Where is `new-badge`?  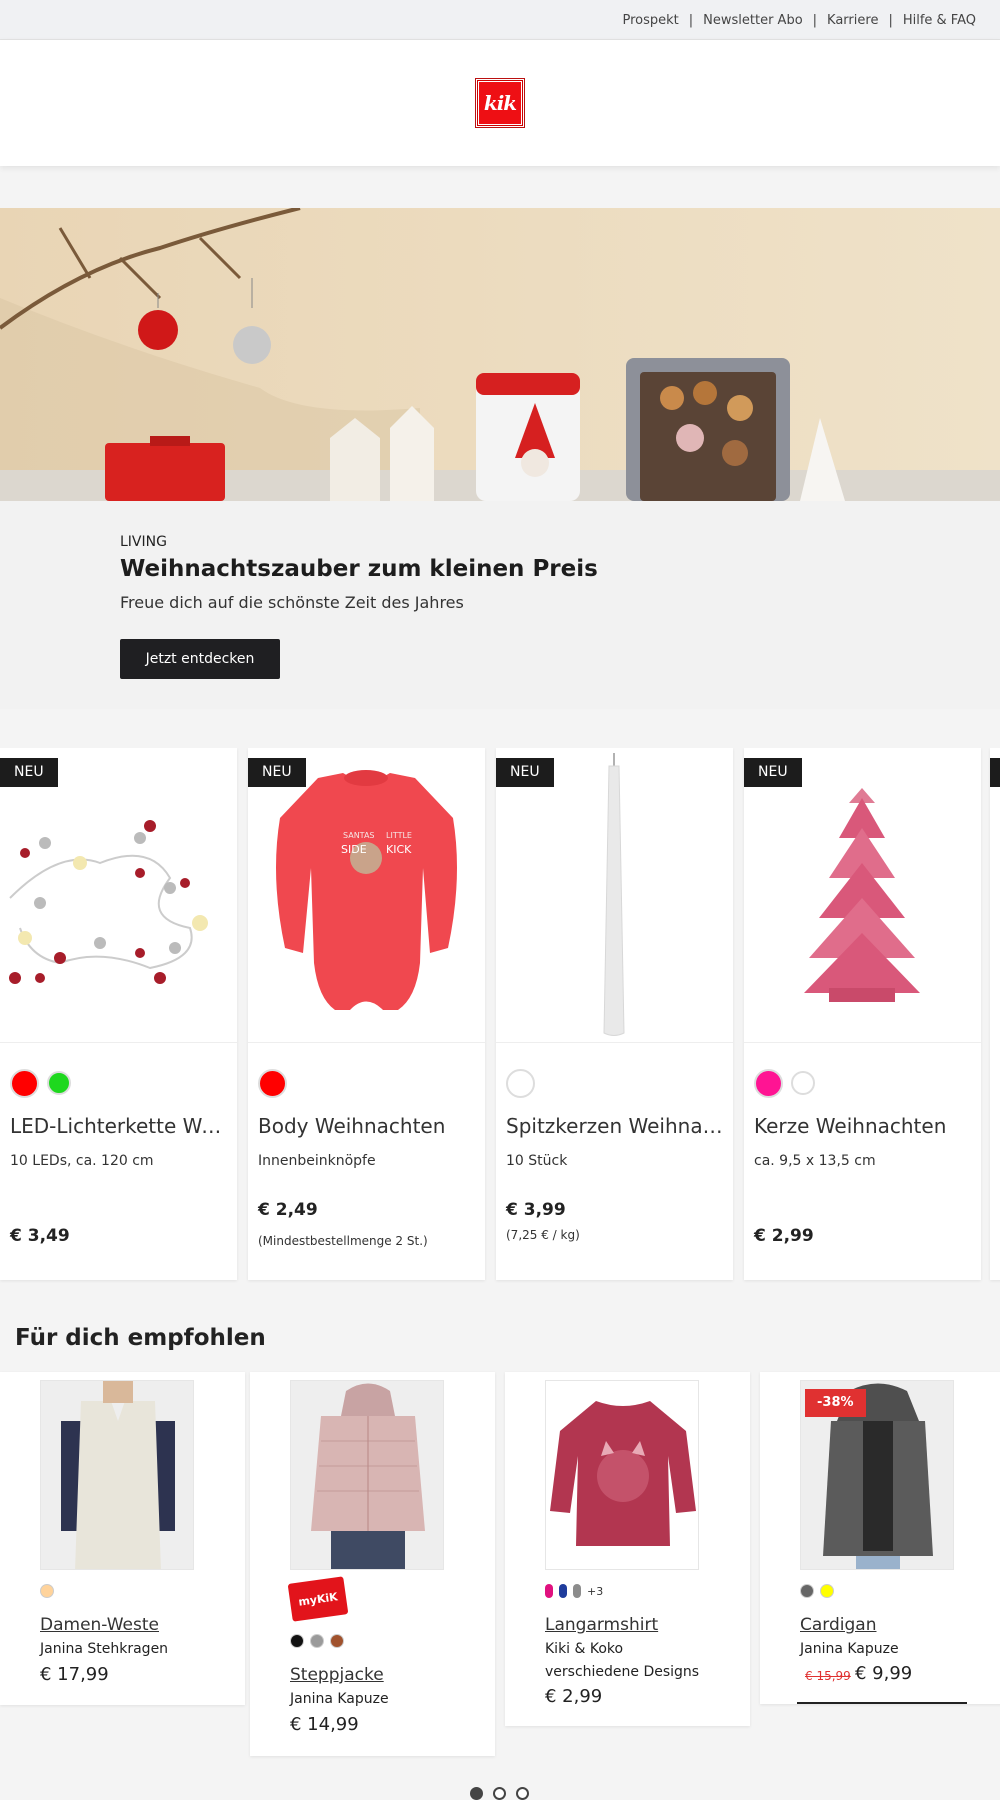 new-badge is located at coordinates (995, 772).